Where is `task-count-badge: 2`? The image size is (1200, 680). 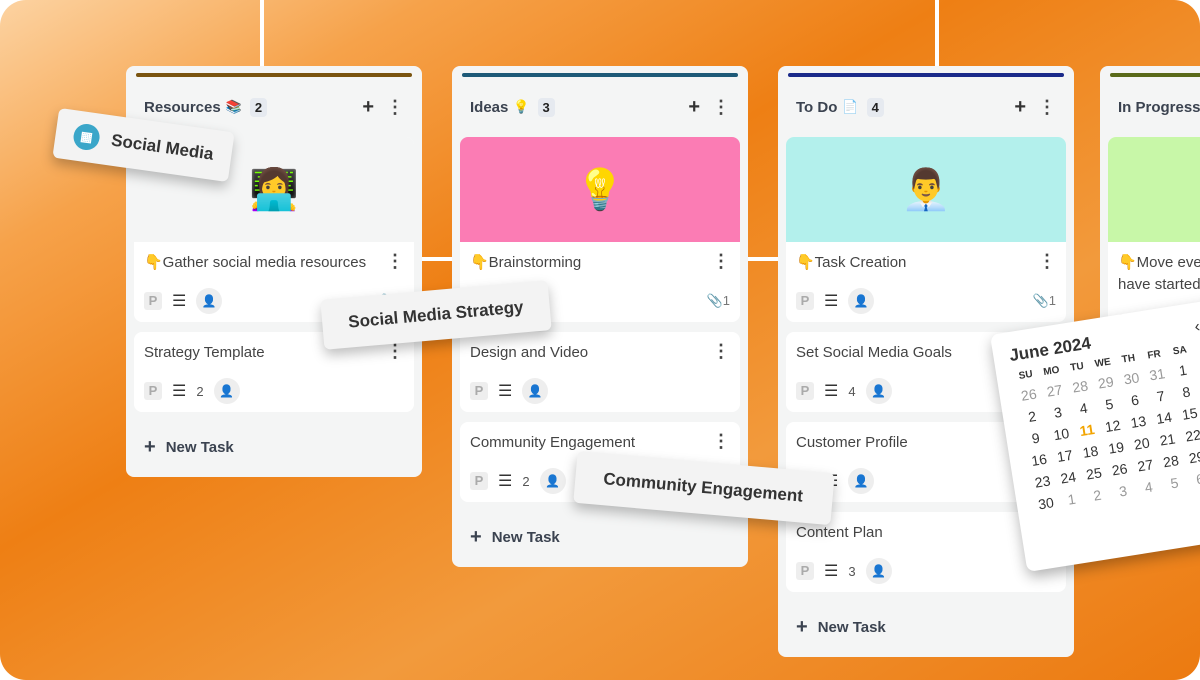
task-count-badge: 2 is located at coordinates (258, 107).